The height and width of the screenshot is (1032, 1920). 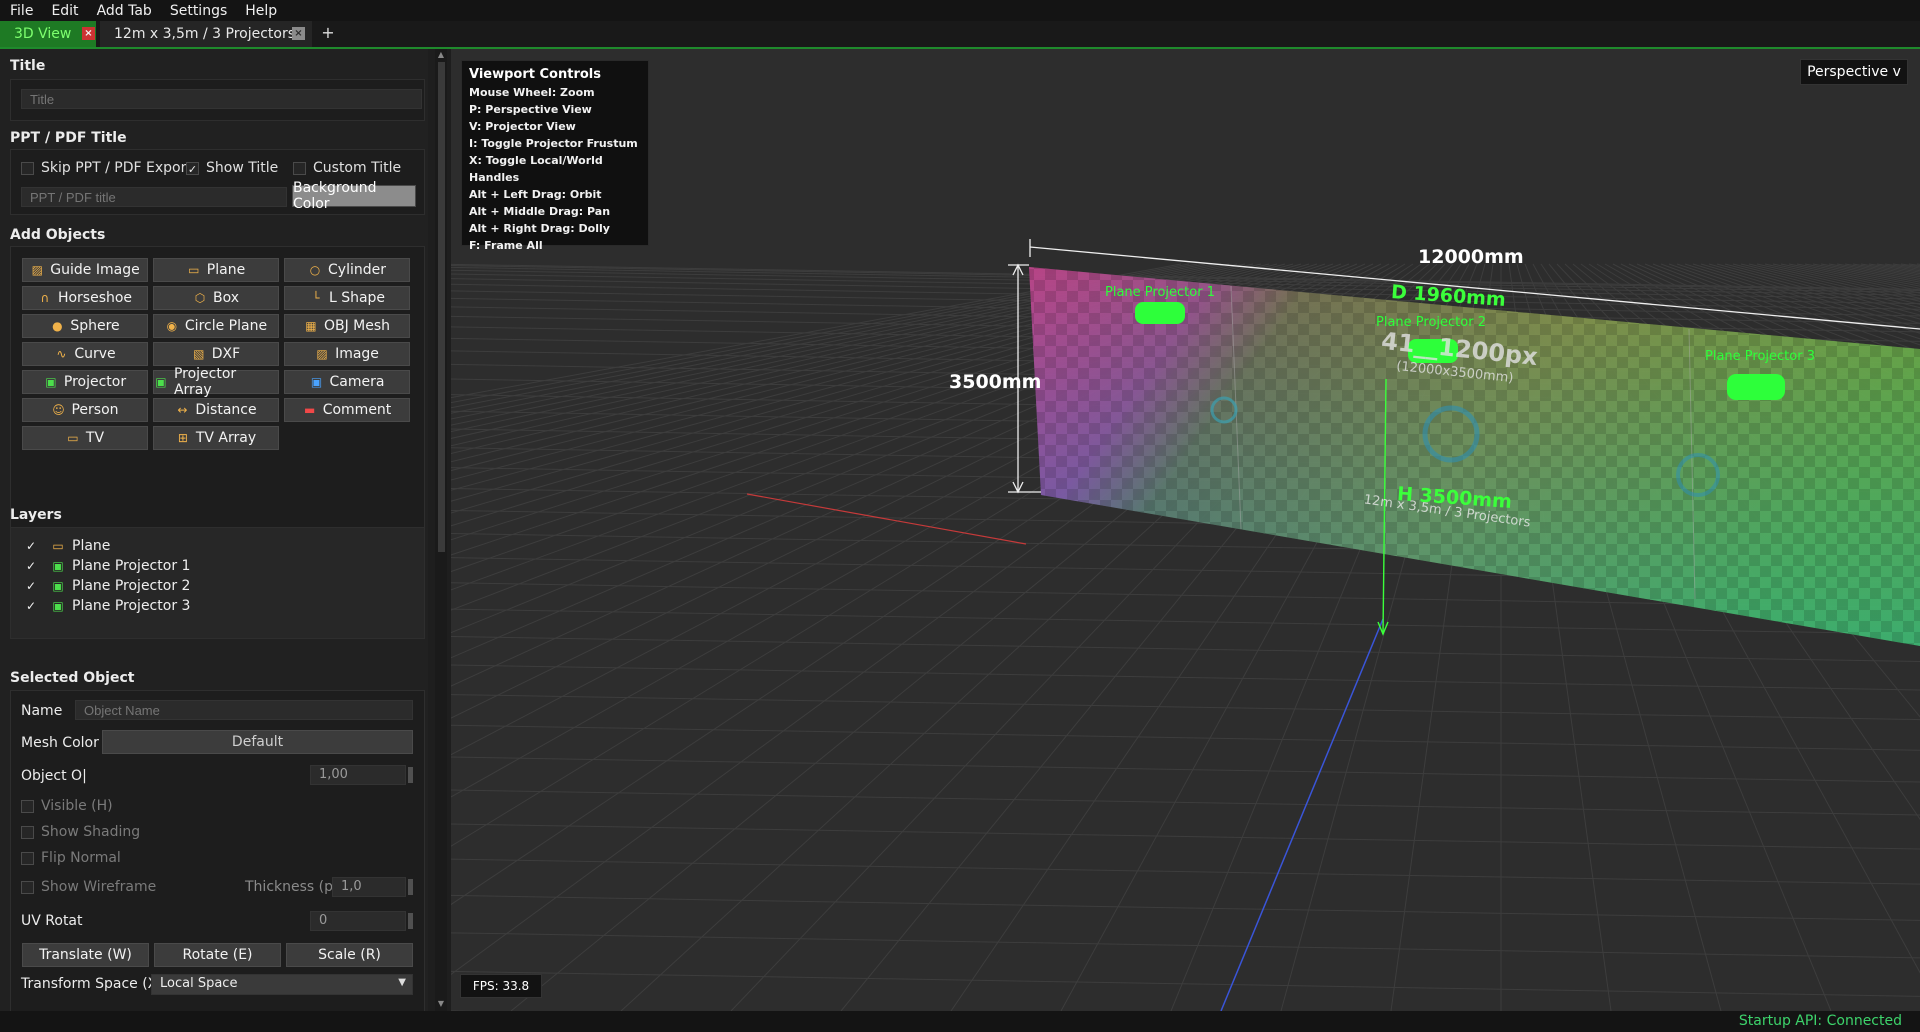 I want to click on layer-item-plane: ✓ ▭ Plane, so click(x=68, y=546).